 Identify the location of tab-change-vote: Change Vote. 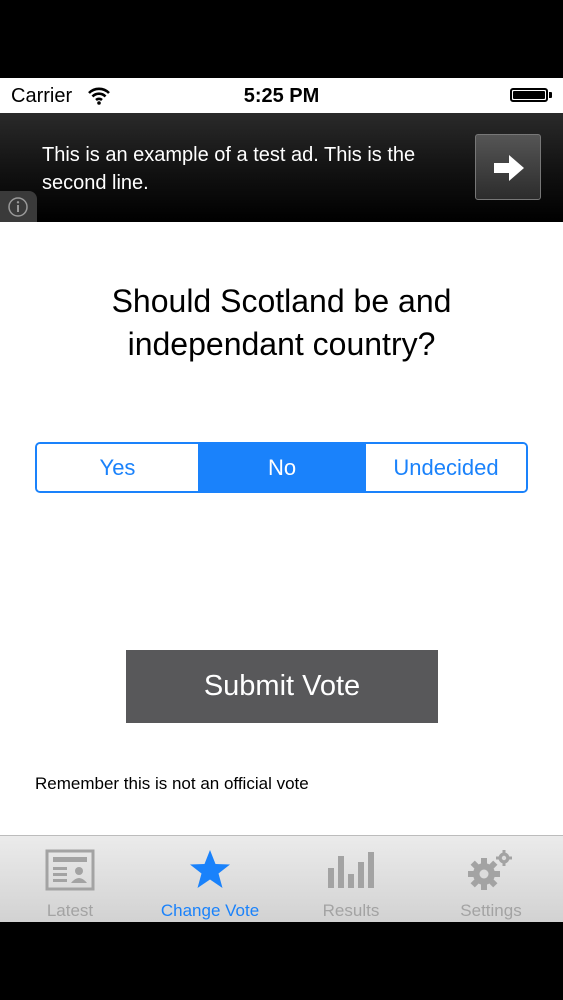
(210, 879).